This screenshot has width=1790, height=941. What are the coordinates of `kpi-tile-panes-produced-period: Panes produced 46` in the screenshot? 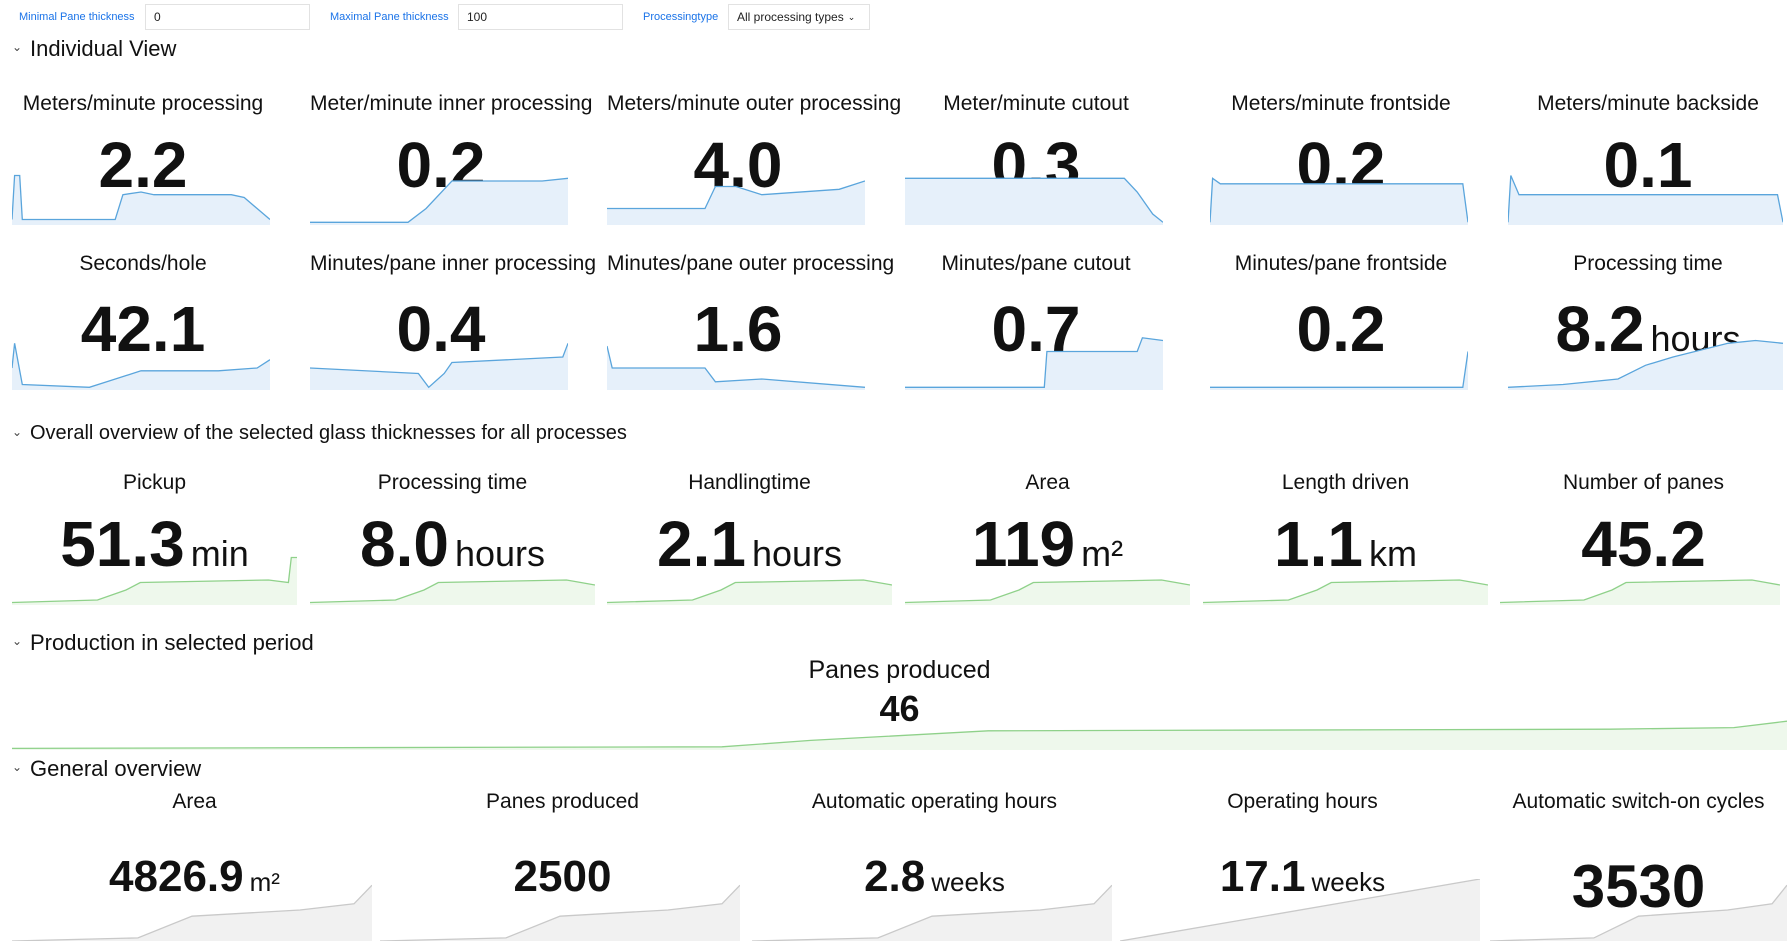 It's located at (899, 700).